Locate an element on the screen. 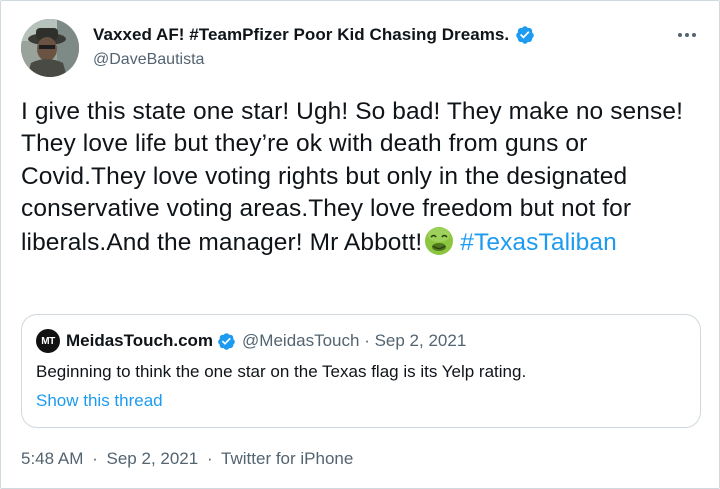  author-handle: @DaveBautista is located at coordinates (314, 60).